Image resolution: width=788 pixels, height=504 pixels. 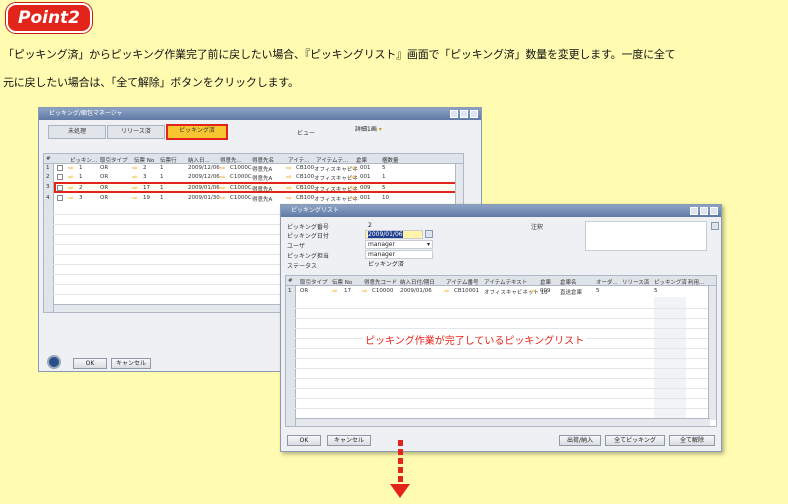 What do you see at coordinates (670, 292) in the screenshot?
I see `cell-picked: 5` at bounding box center [670, 292].